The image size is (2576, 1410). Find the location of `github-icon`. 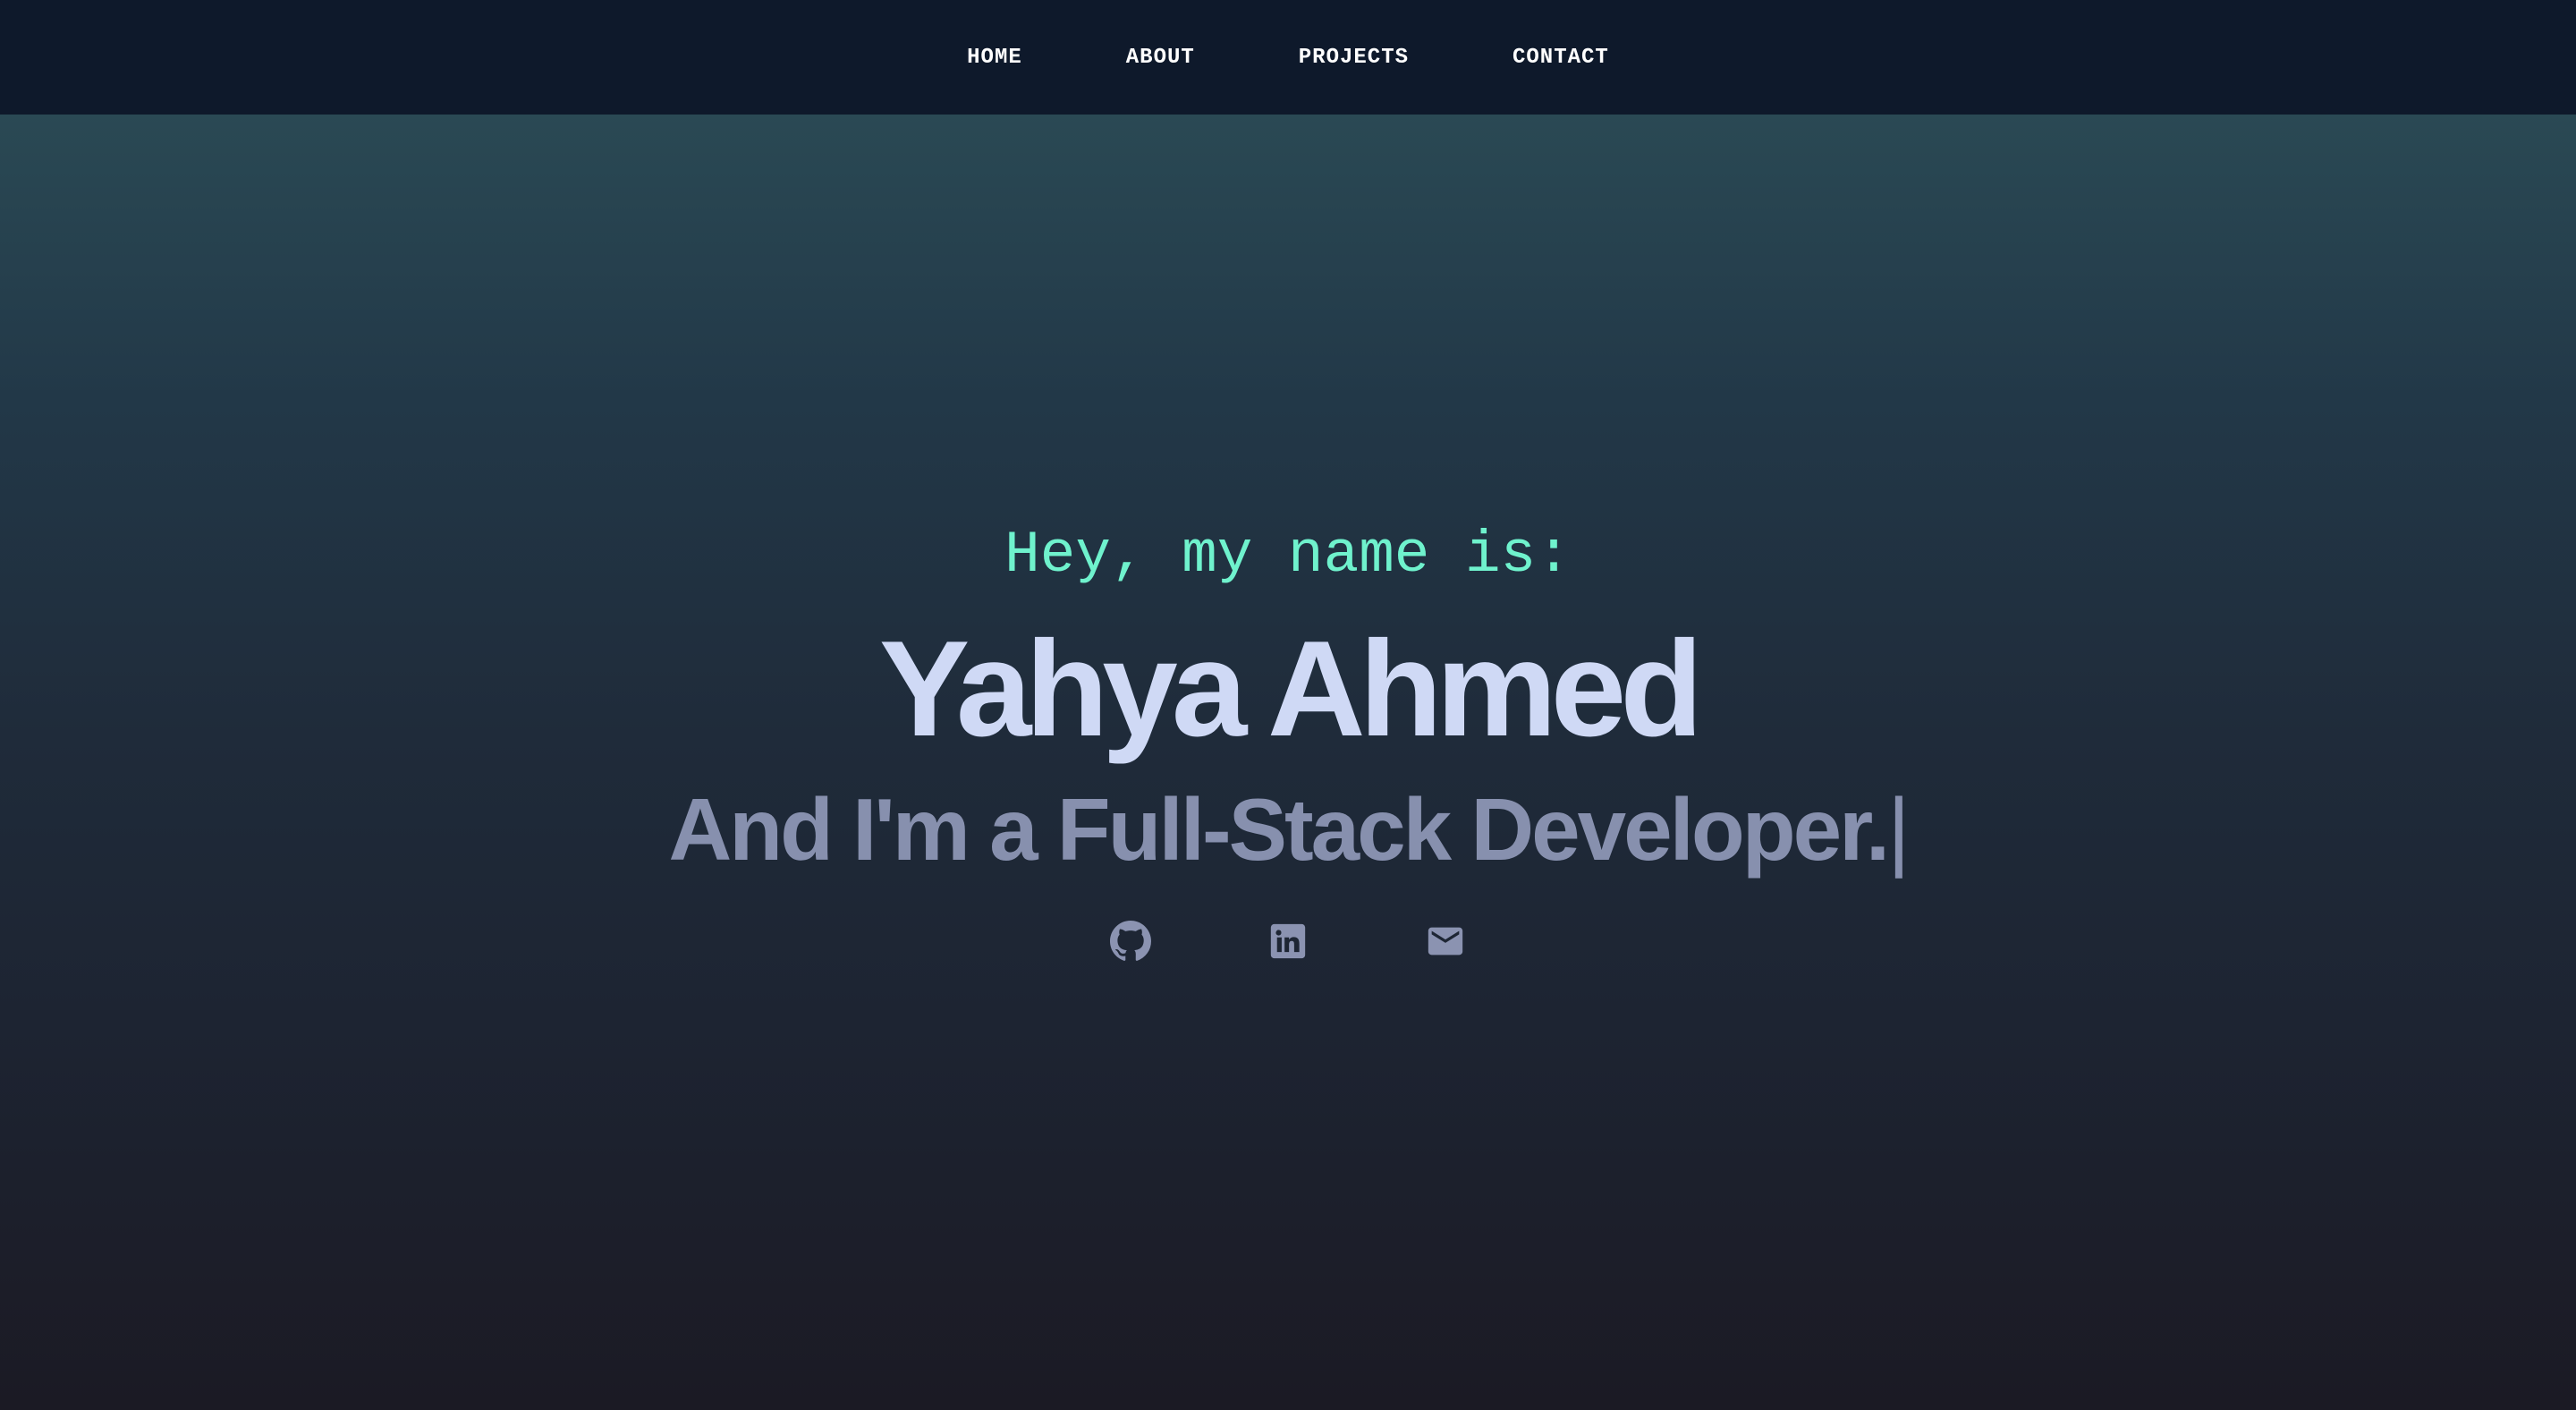

github-icon is located at coordinates (1130, 943).